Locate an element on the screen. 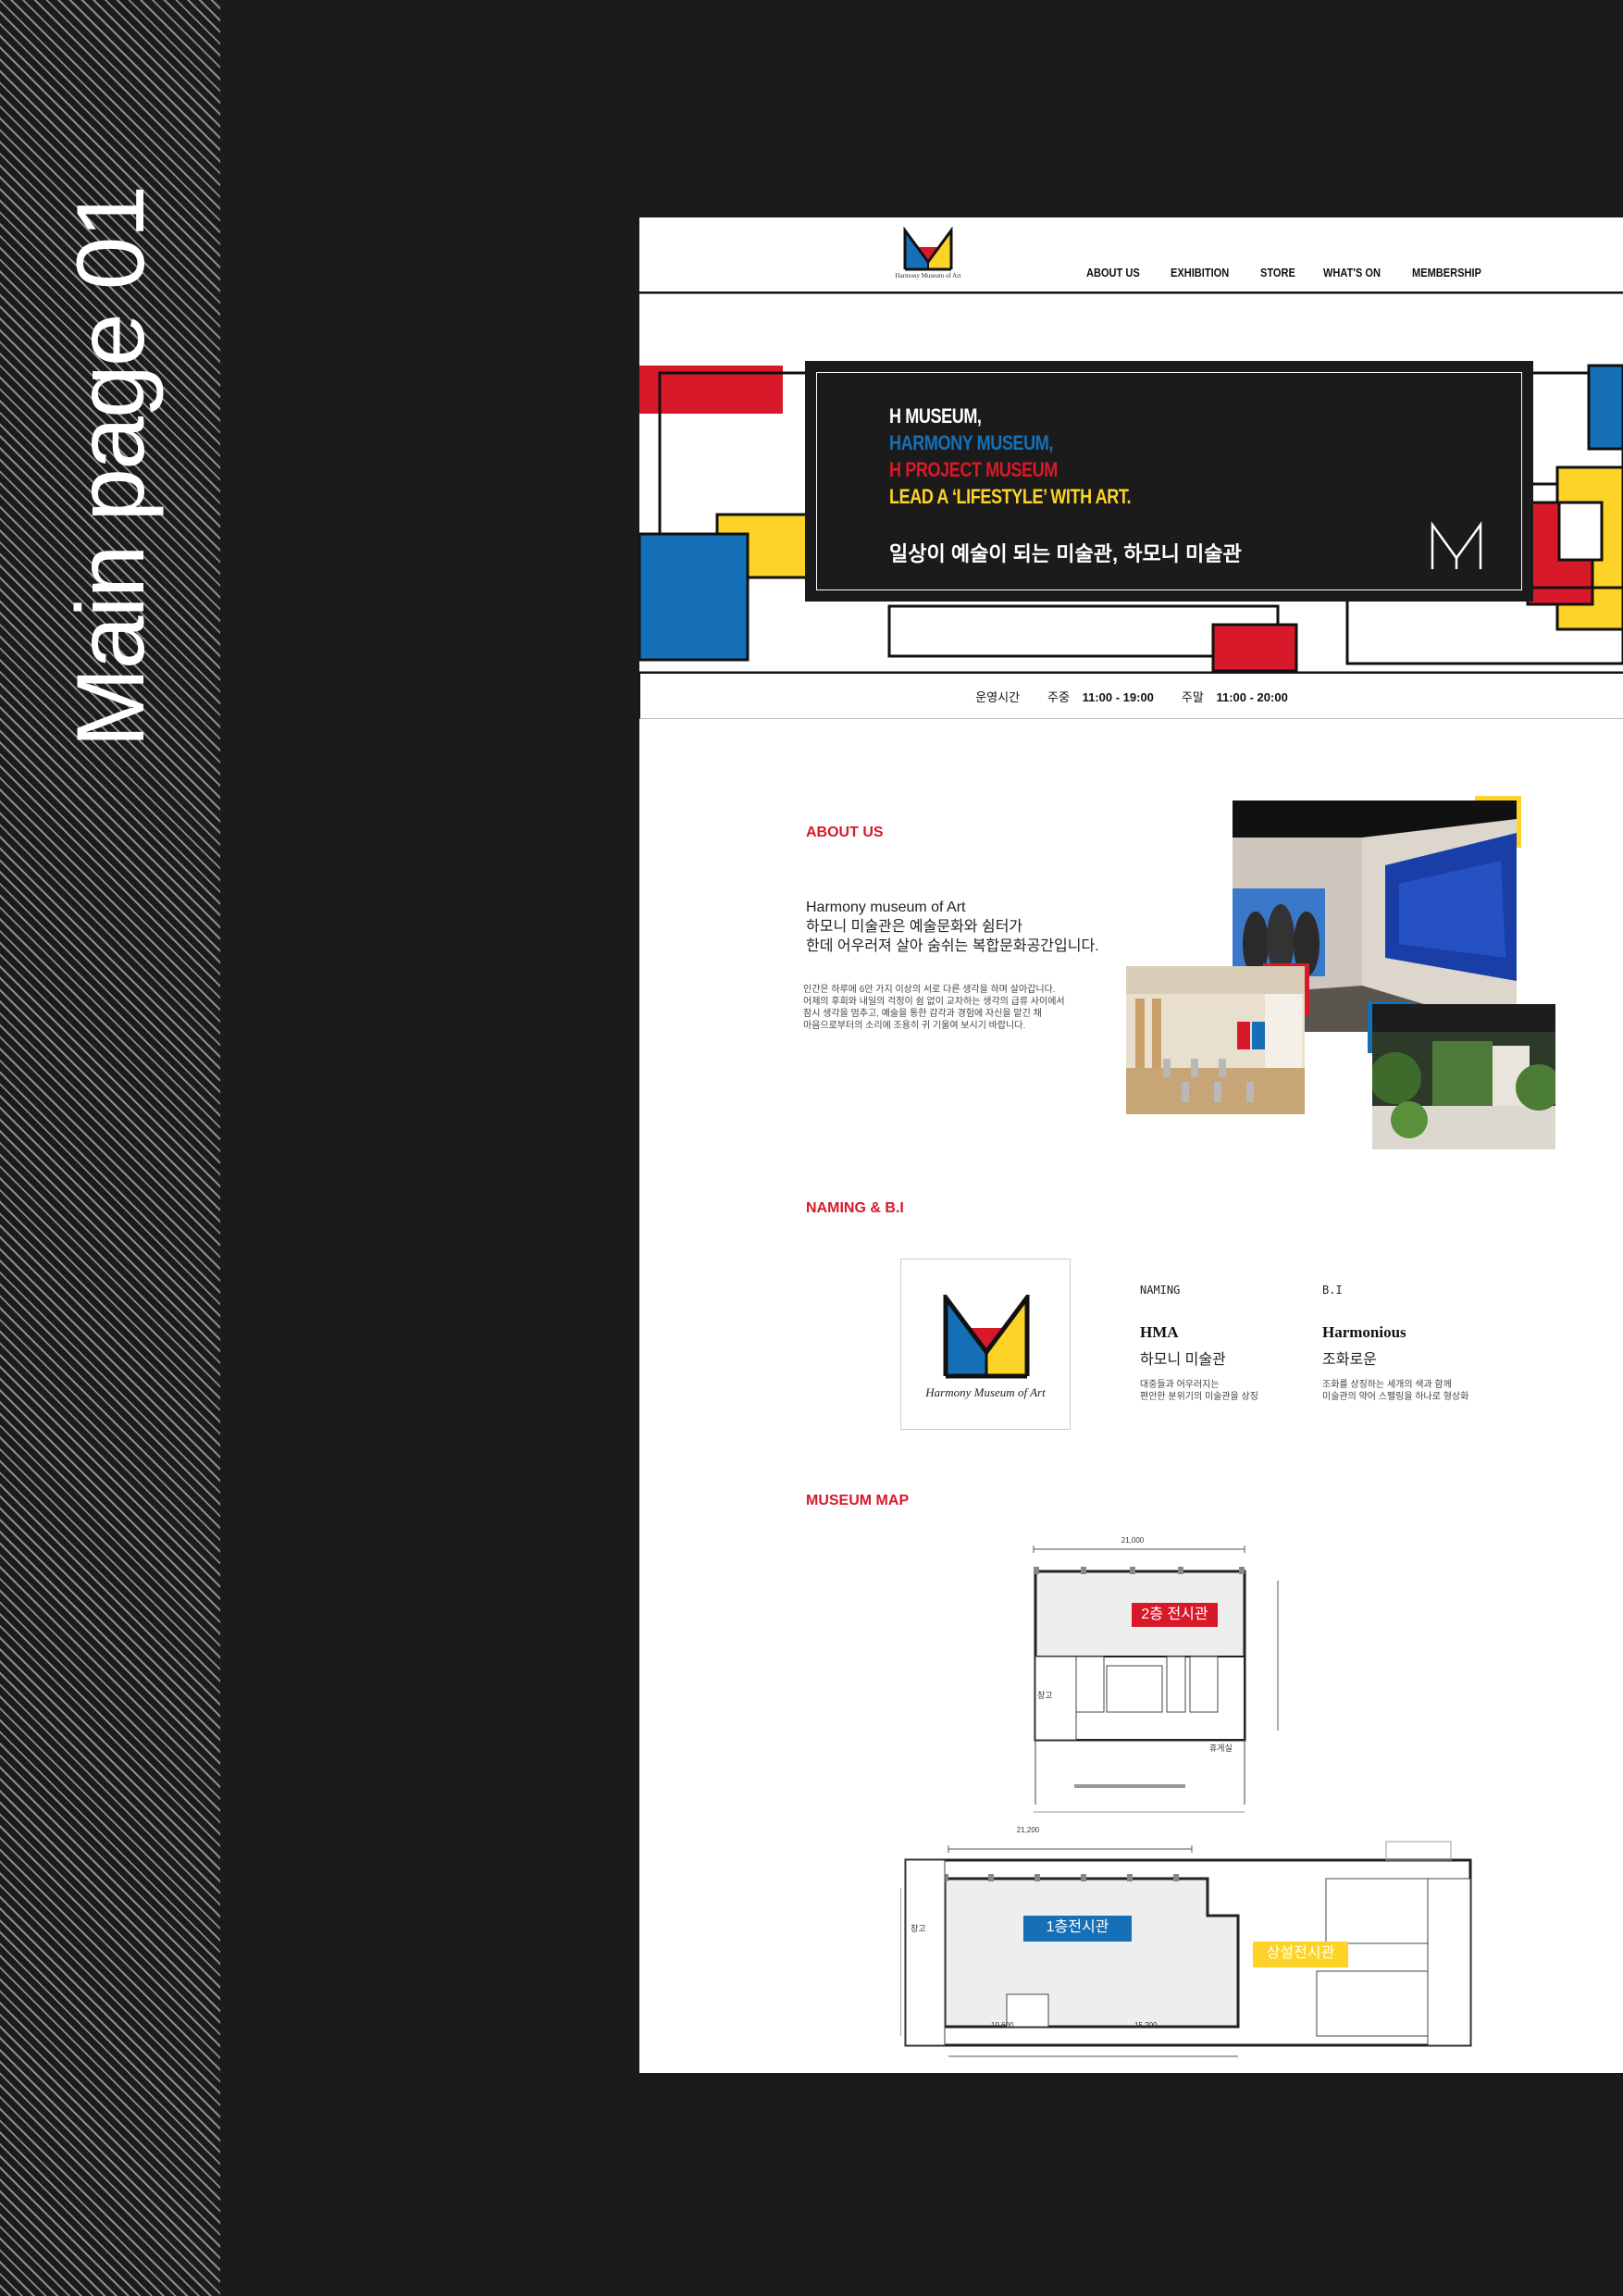 The image size is (1623, 2296). hero-line-1: H MUSEUM, is located at coordinates (935, 416).